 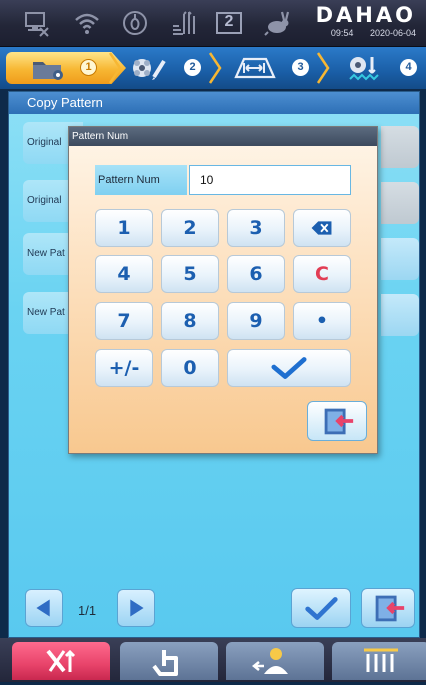 I want to click on key-3: 3, so click(x=256, y=228).